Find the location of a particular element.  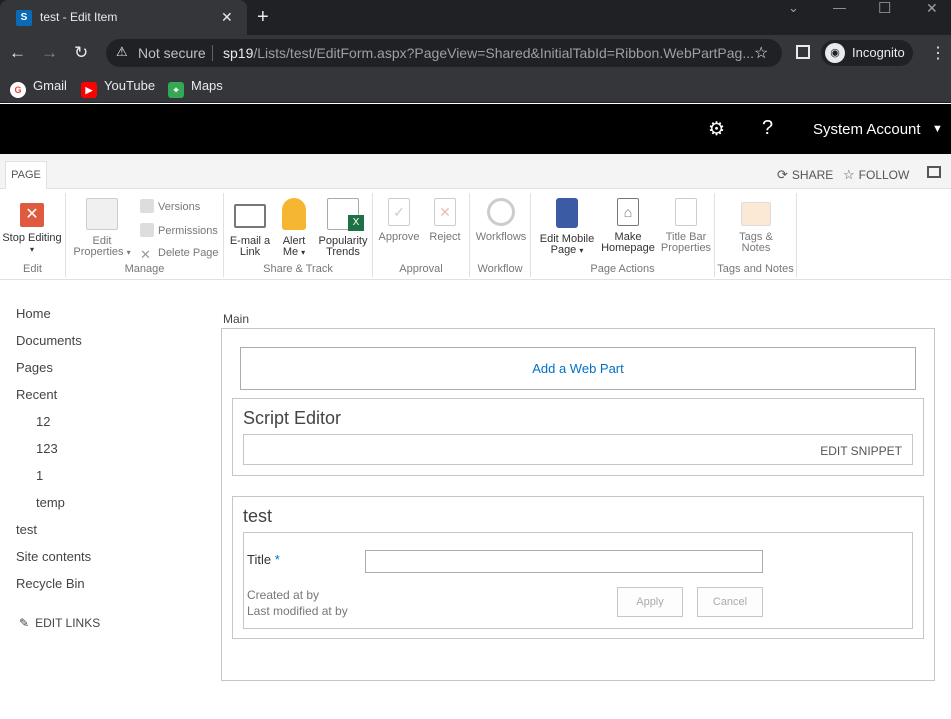

ribbon-group-edit: ✕ Stop Editing ▾ Edit is located at coordinates (33, 235).